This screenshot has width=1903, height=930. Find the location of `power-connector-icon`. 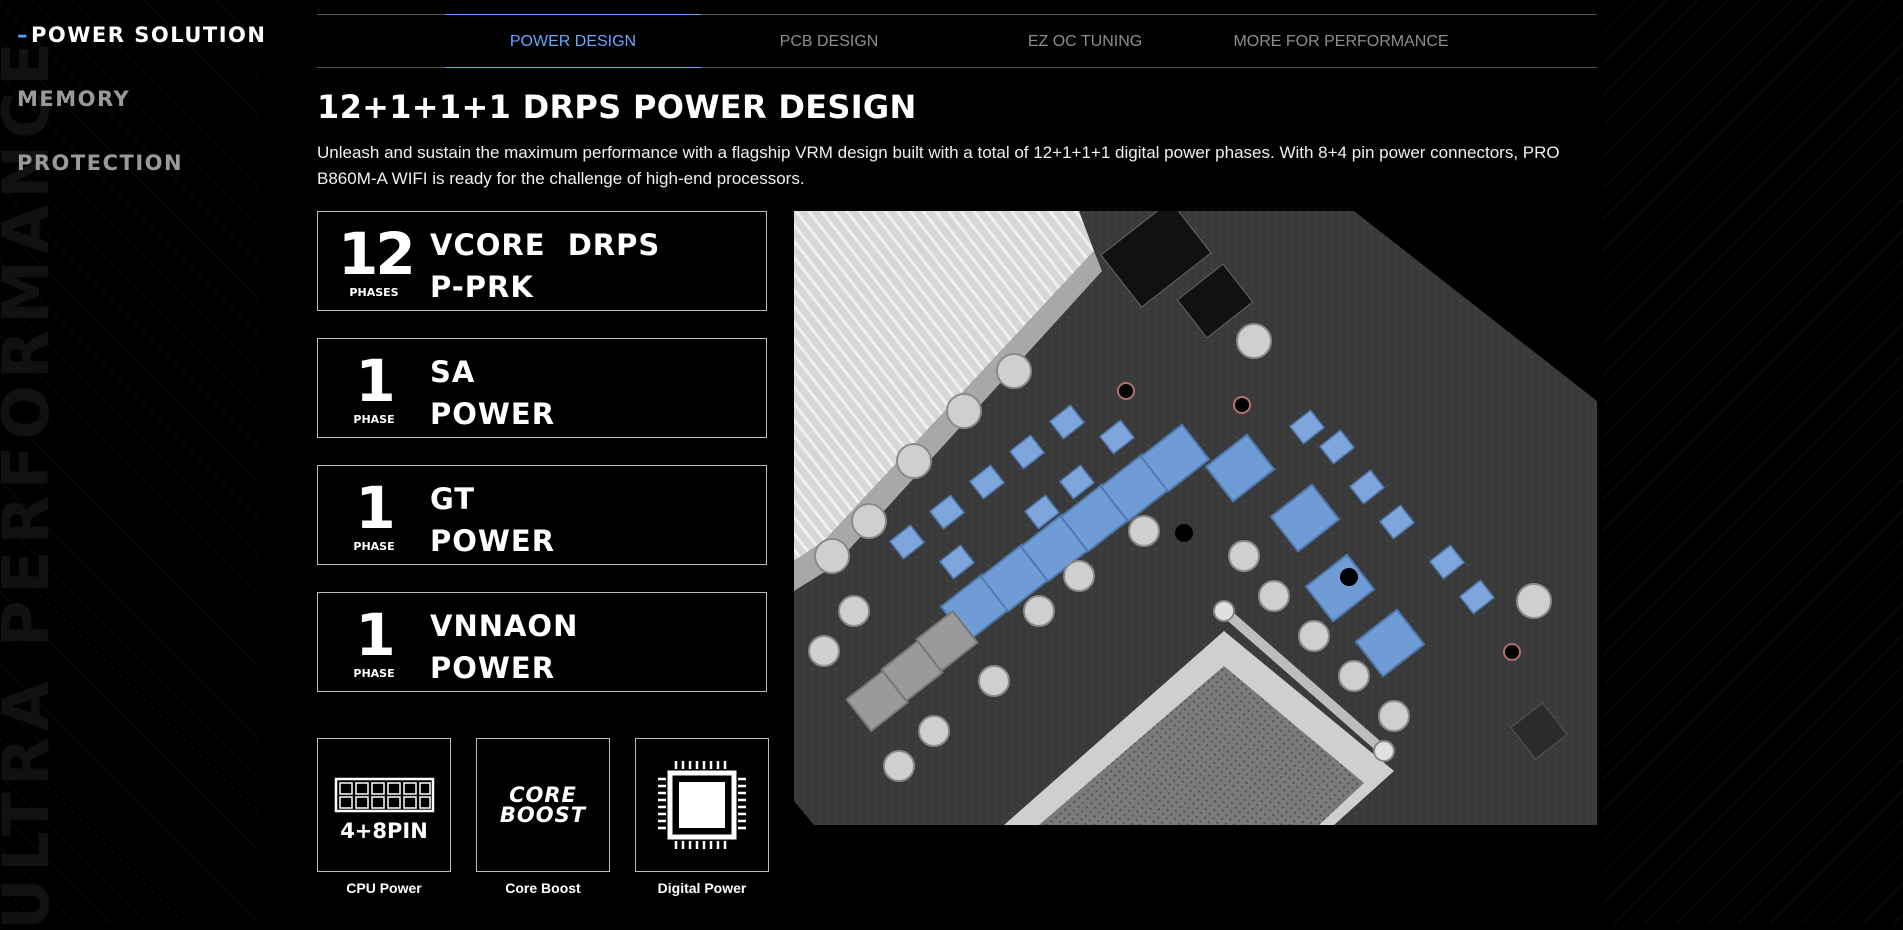

power-connector-icon is located at coordinates (384, 795).